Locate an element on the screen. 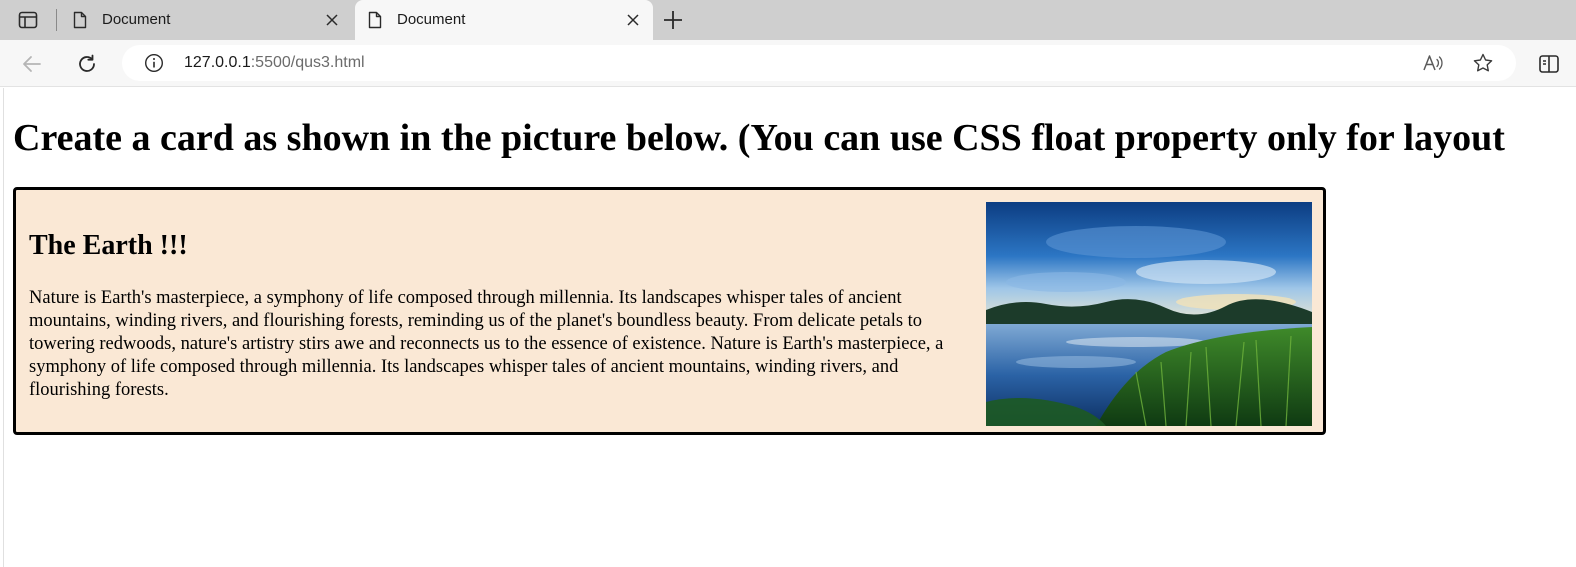 The width and height of the screenshot is (1576, 567). address-bar: 127.0.0.1:5500/qus3.html is located at coordinates (819, 63).